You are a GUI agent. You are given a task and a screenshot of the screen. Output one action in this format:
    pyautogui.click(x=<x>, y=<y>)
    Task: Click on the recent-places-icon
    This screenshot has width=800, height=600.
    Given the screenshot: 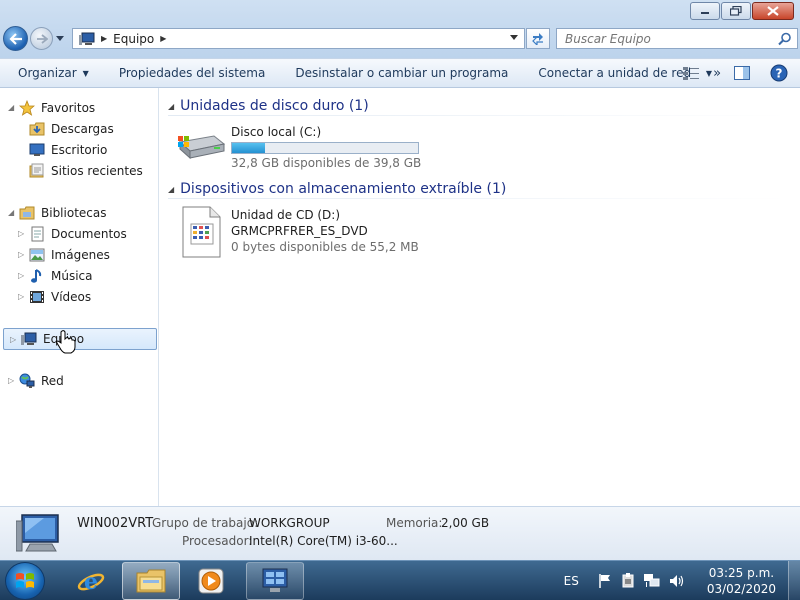 What is the action you would take?
    pyautogui.click(x=37, y=171)
    